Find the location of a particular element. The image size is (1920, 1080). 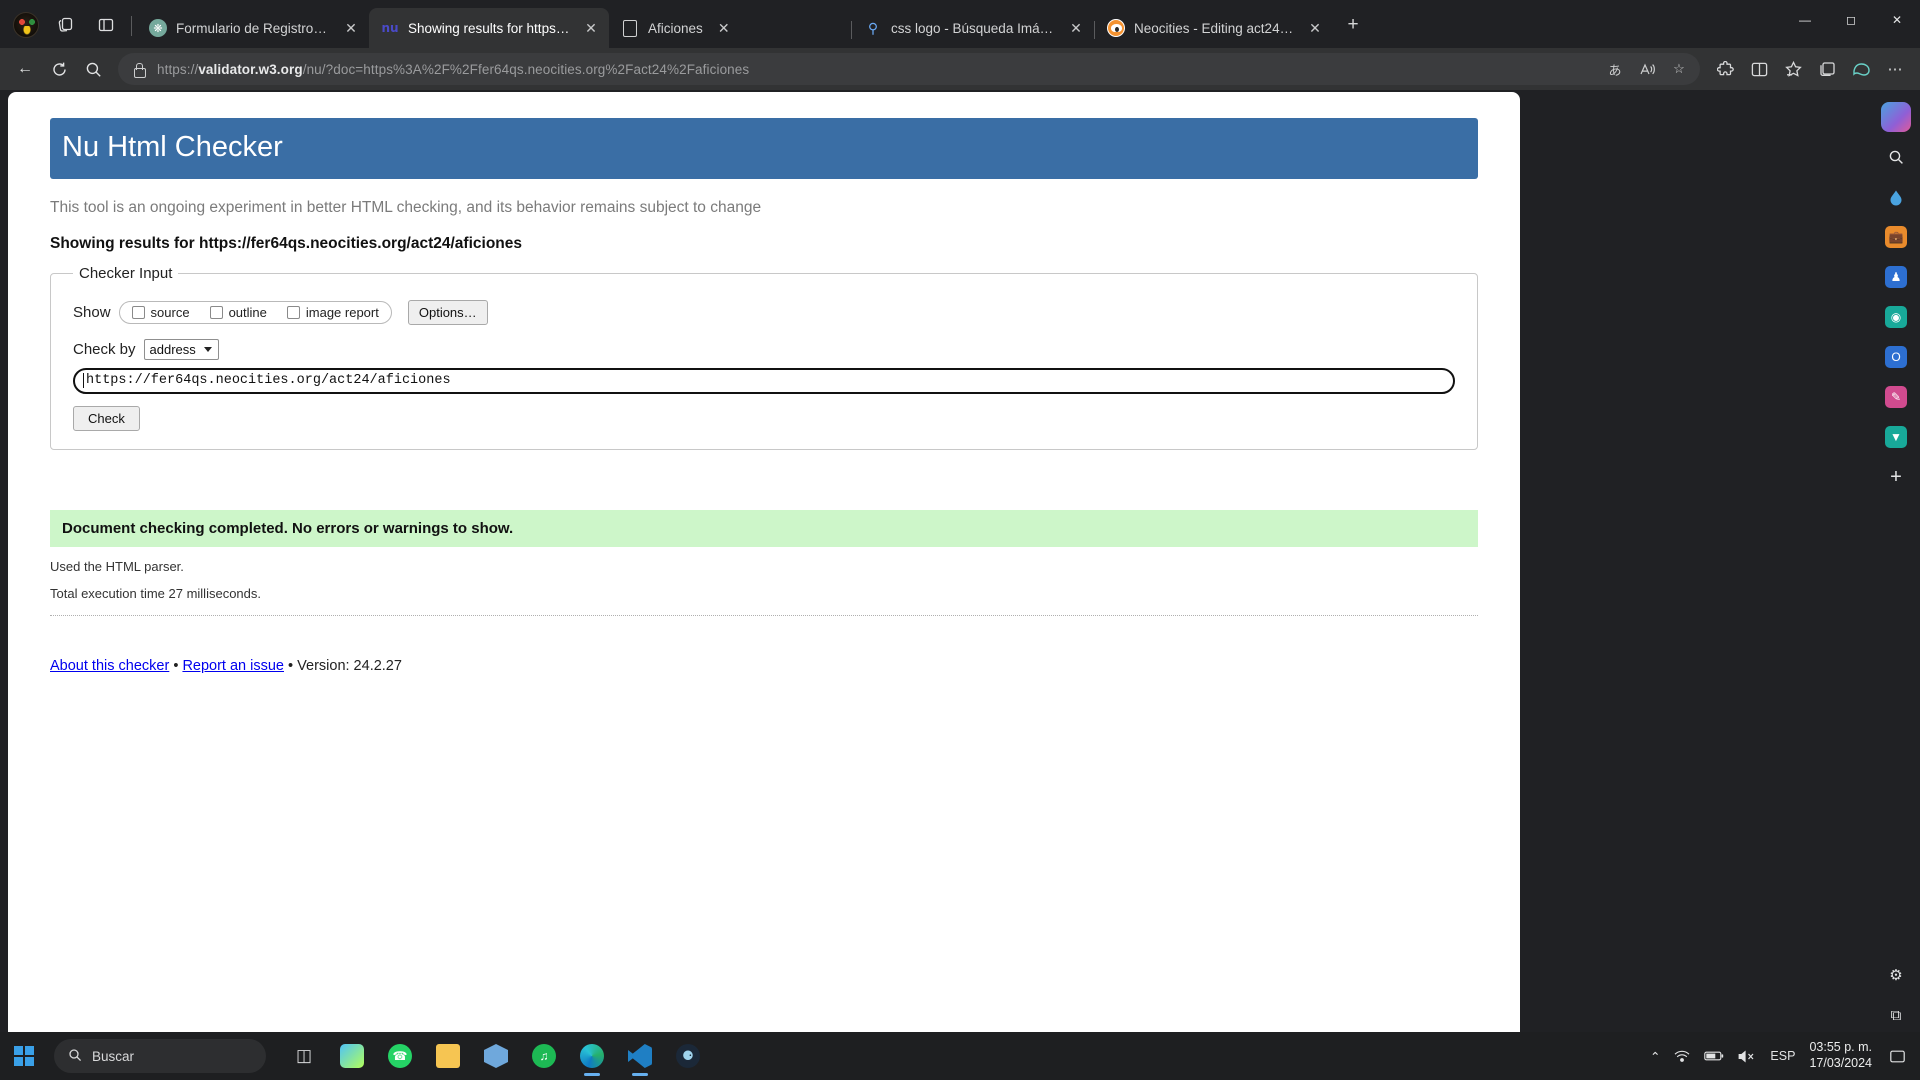

tab-css-logo-busqueda: ⚲ css logo - Búsqueda Imágenes ✕ is located at coordinates (973, 28).